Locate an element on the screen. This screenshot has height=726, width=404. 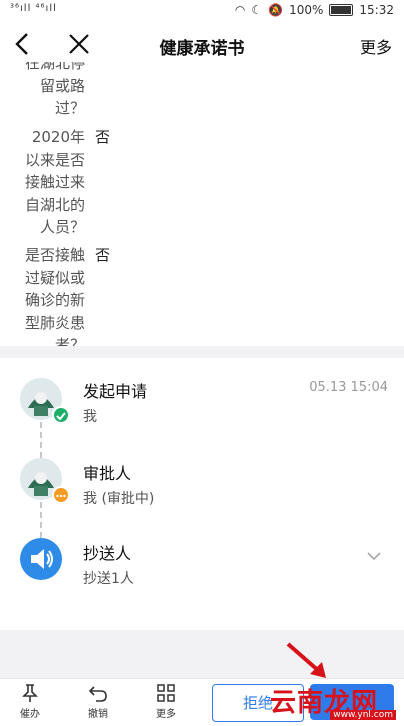
undo-button: 撤销 is located at coordinates (98, 703).